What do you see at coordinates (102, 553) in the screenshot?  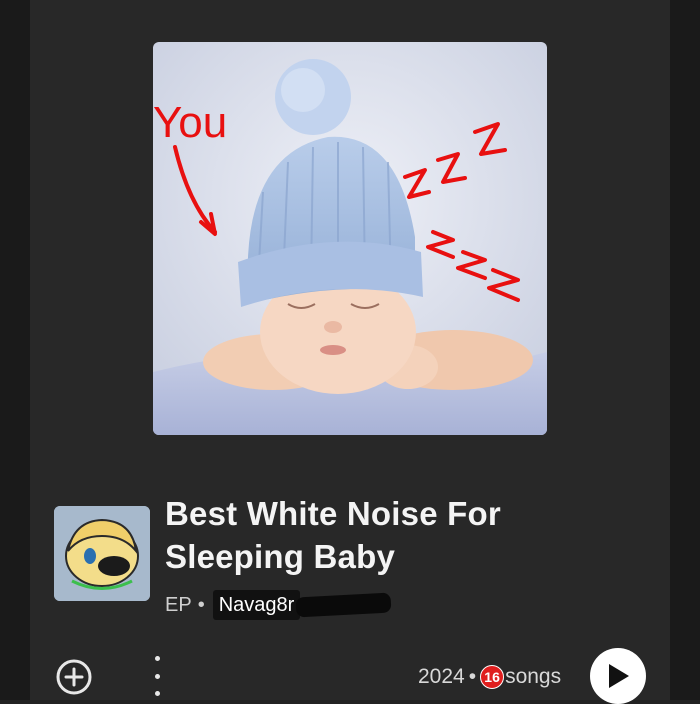 I see `artist-avatar` at bounding box center [102, 553].